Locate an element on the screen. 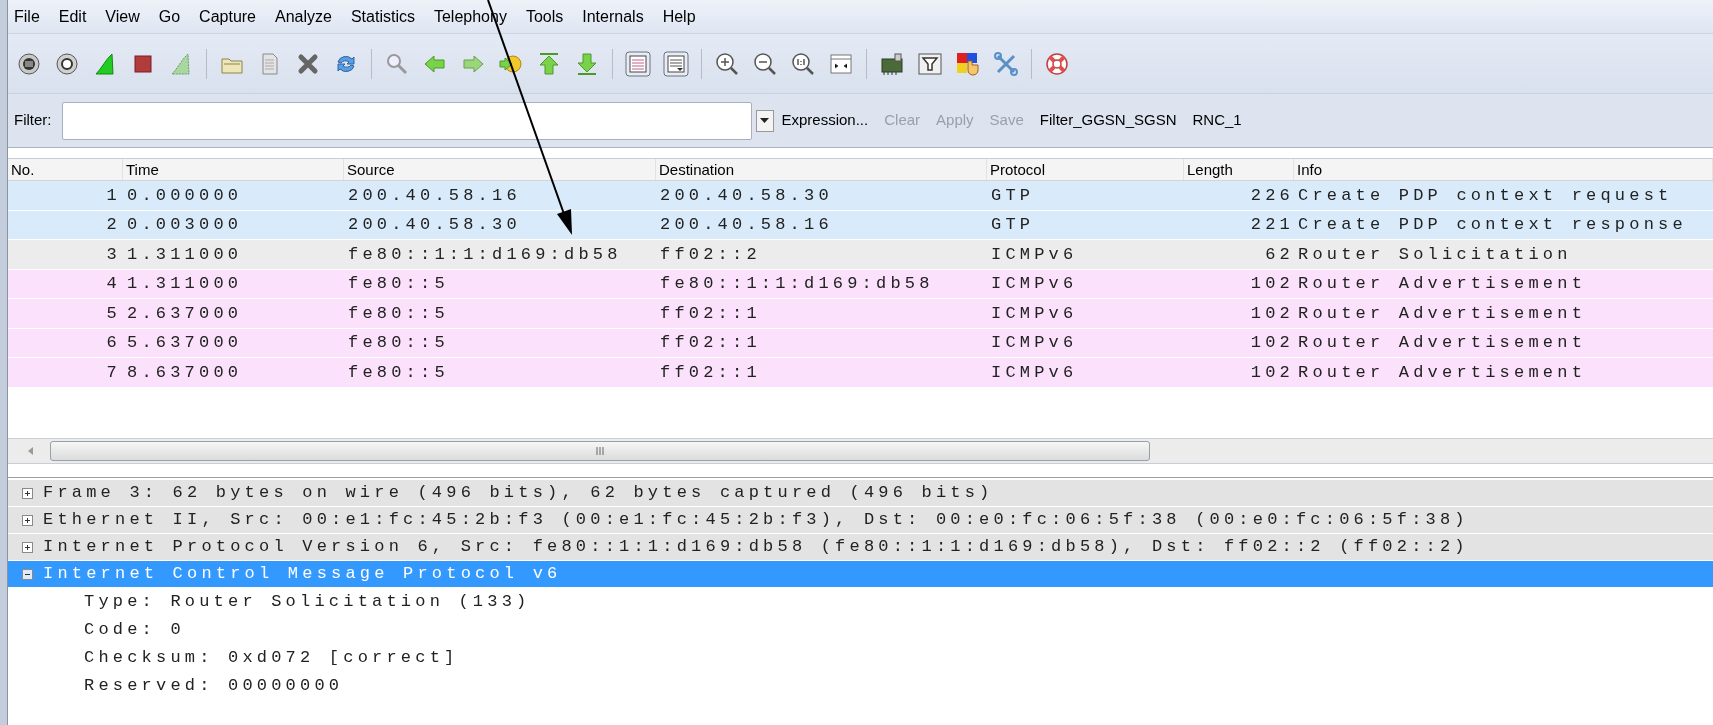 The width and height of the screenshot is (1713, 725). filter-label: Filter: is located at coordinates (33, 120).